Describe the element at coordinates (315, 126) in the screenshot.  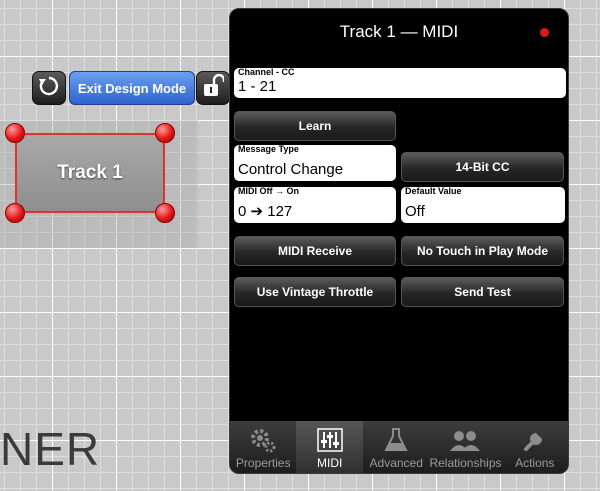
I see `learn-button: Learn` at that location.